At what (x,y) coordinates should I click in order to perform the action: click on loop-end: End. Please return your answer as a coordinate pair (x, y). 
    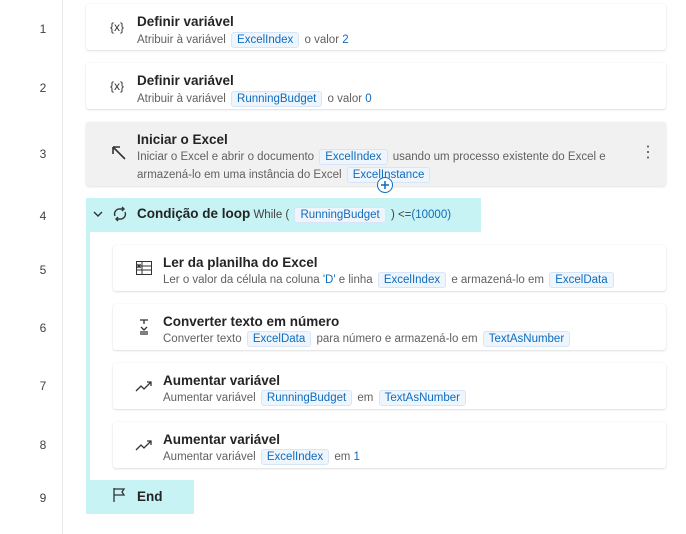
    Looking at the image, I should click on (140, 497).